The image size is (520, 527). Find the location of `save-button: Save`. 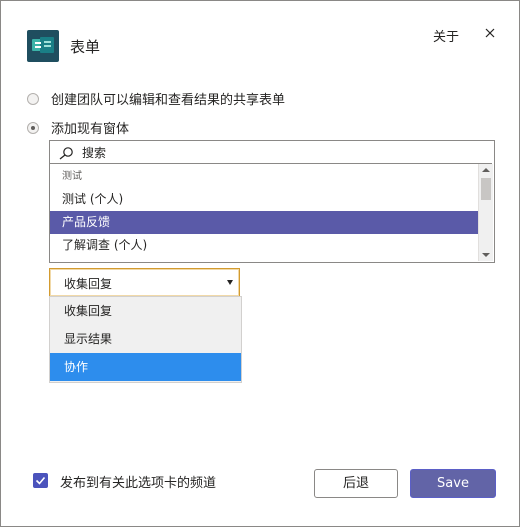

save-button: Save is located at coordinates (453, 483).